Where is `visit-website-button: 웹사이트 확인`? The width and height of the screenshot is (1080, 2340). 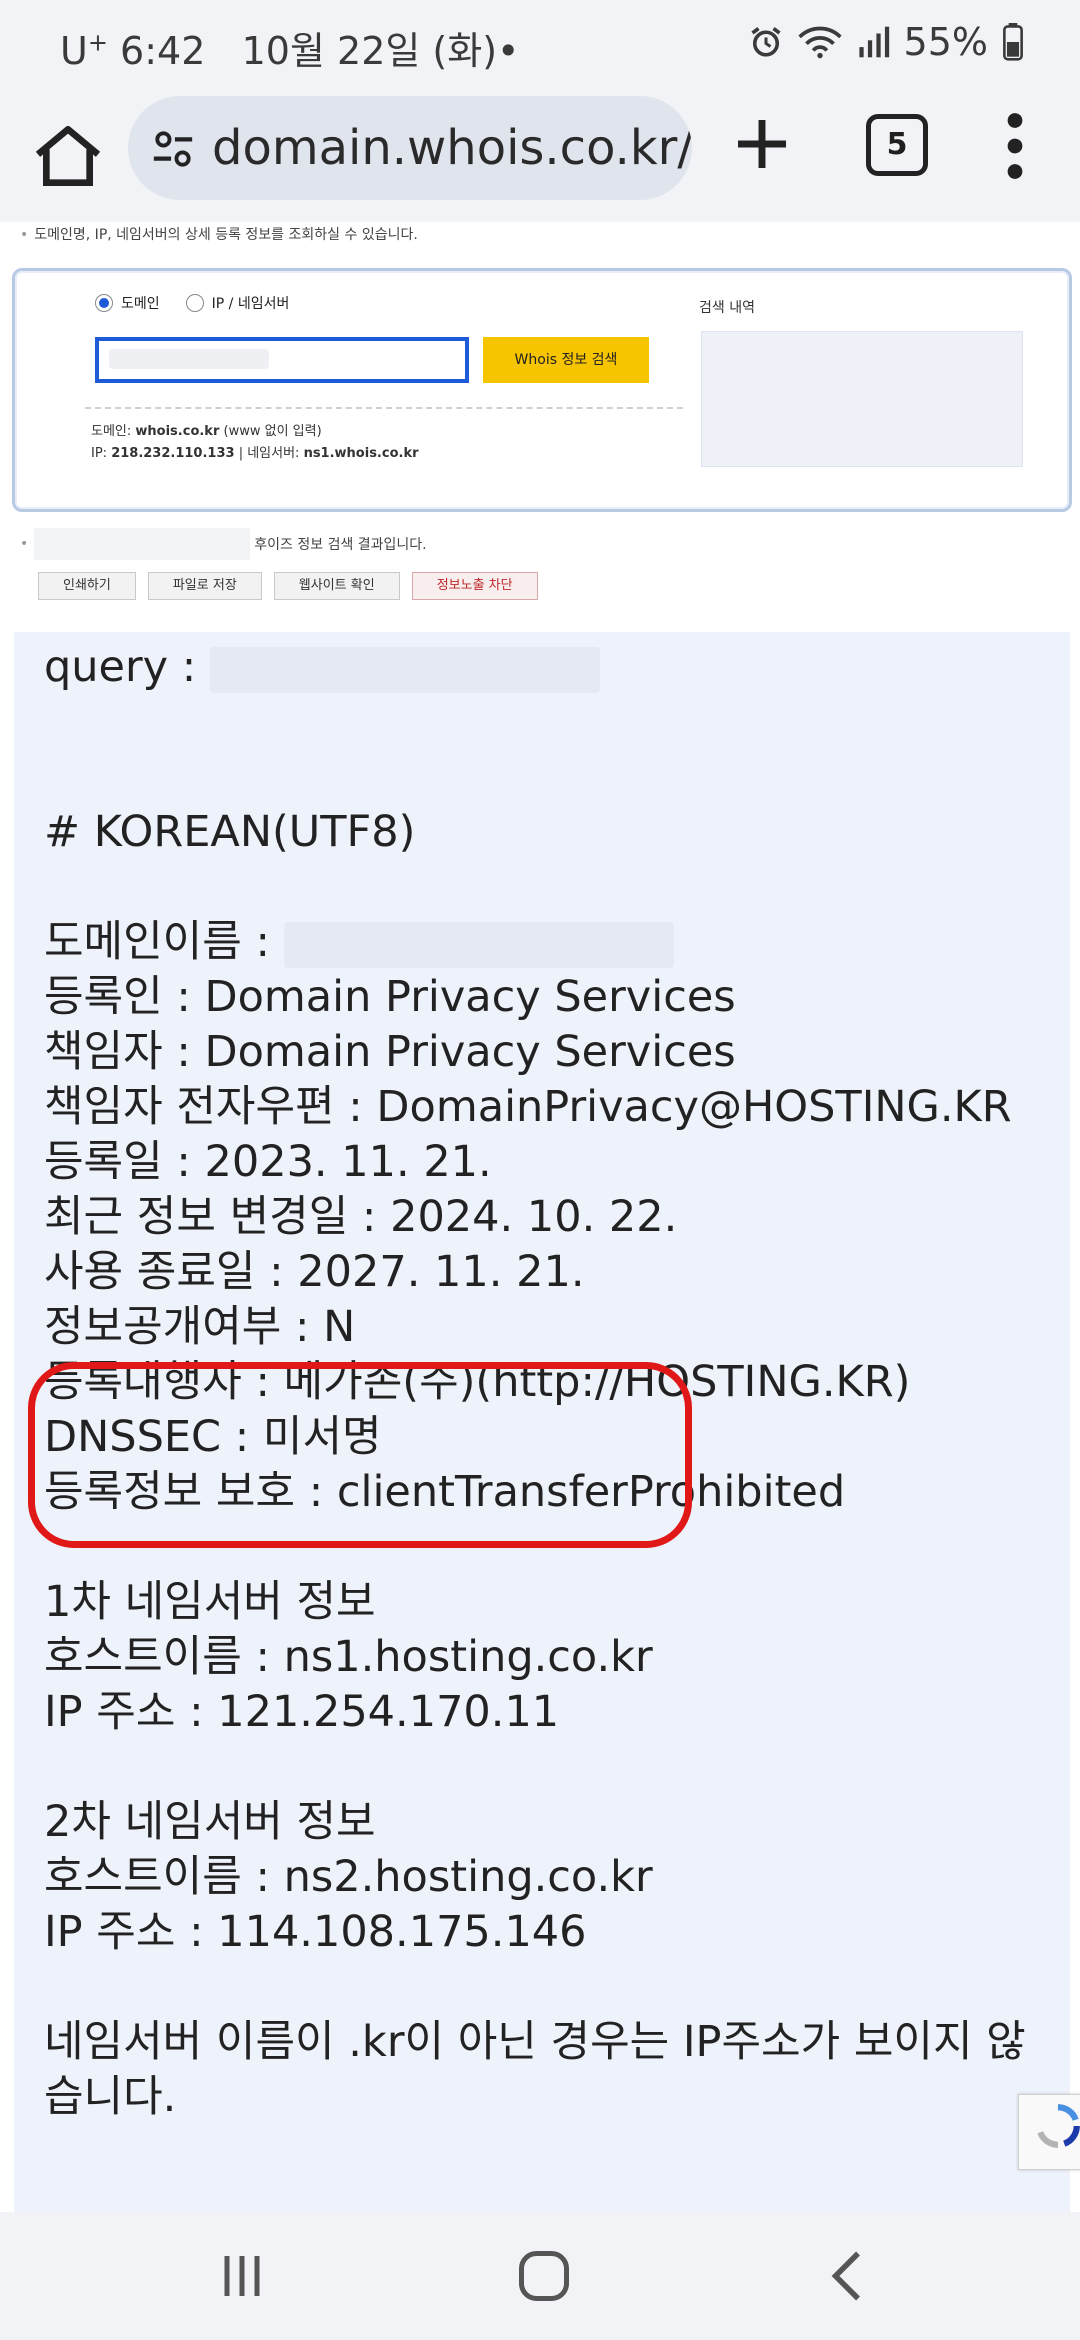
visit-website-button: 웹사이트 확인 is located at coordinates (336, 586).